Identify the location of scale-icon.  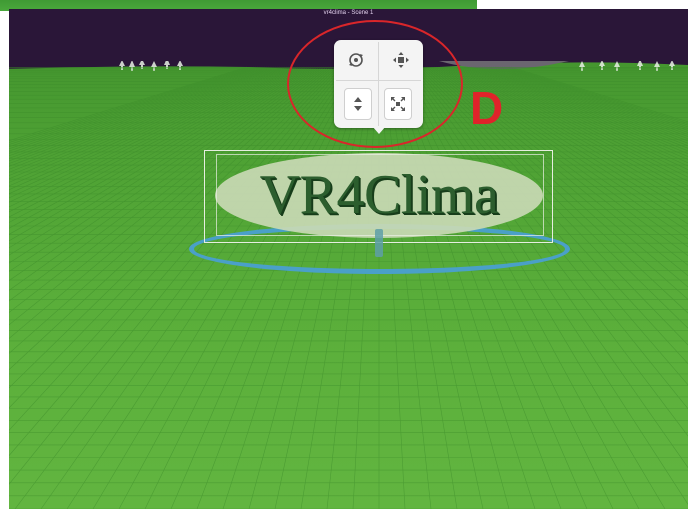
(398, 104).